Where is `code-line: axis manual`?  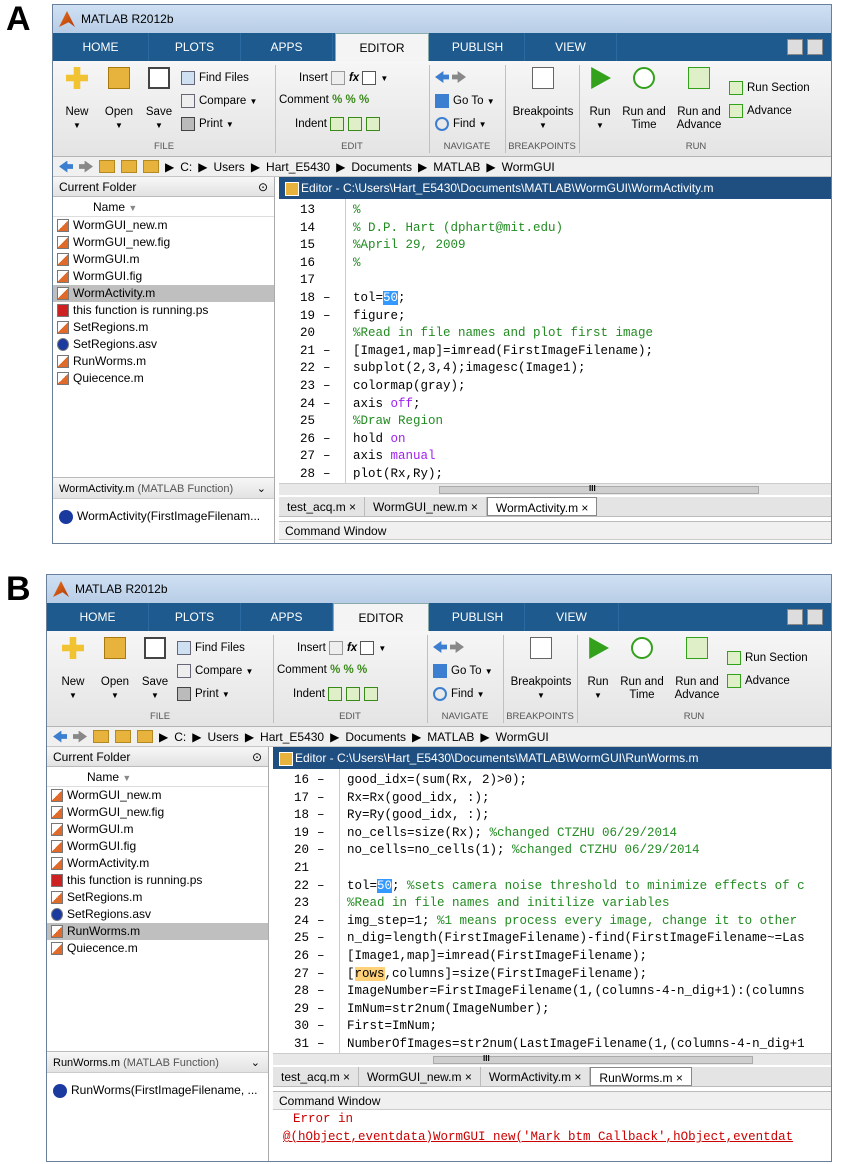 code-line: axis manual is located at coordinates (394, 456).